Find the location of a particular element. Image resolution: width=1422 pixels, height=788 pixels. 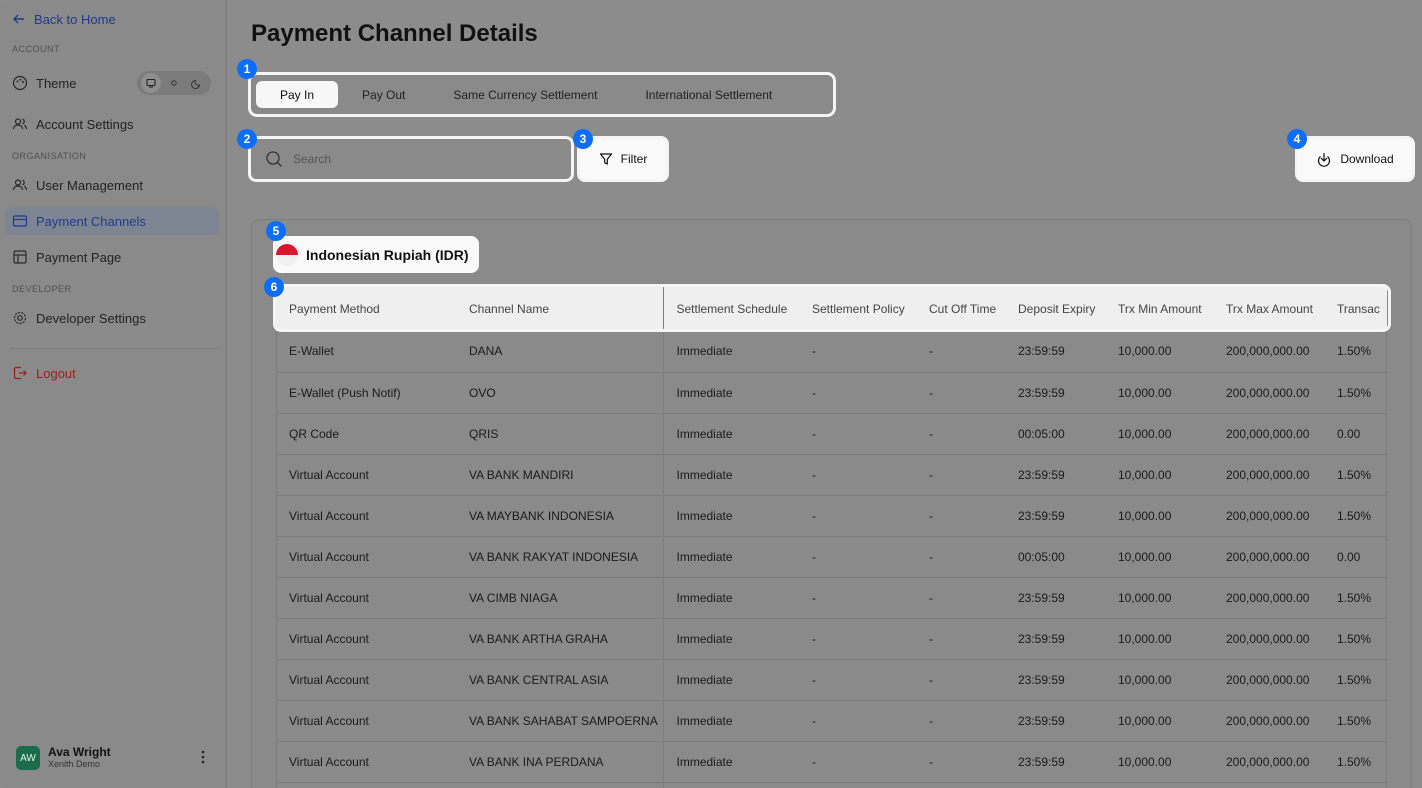

table-row is located at coordinates (831, 785).